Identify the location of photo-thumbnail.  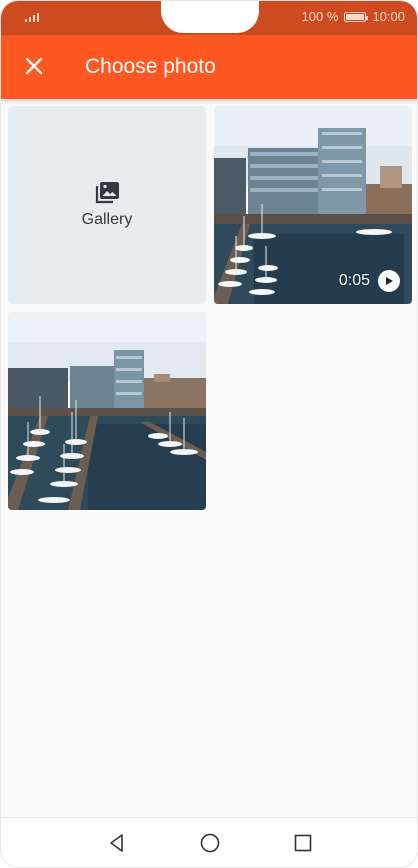
(107, 411).